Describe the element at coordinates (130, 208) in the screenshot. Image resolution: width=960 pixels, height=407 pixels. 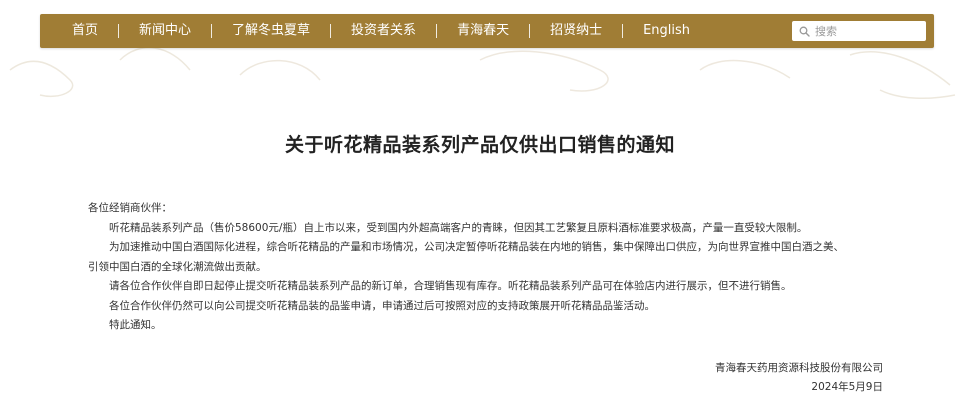
I see `salutation: 各位经销商伙伴：` at that location.